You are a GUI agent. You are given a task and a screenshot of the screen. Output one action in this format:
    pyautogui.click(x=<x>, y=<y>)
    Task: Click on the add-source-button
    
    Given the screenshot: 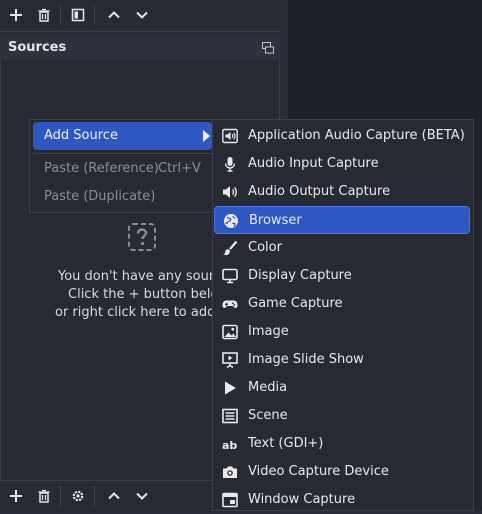 What is the action you would take?
    pyautogui.click(x=16, y=496)
    